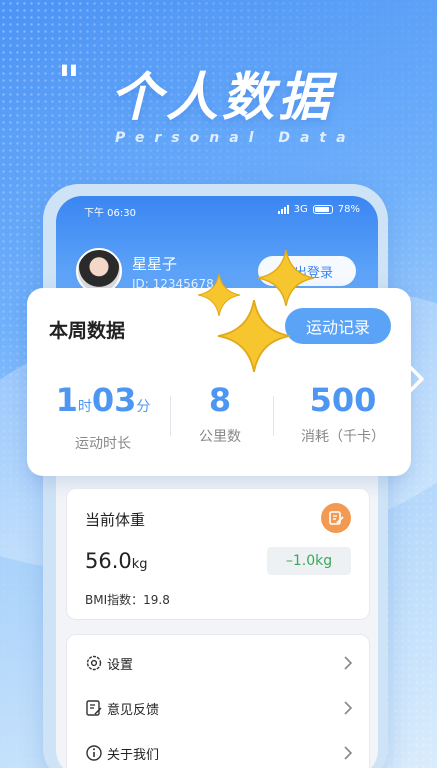  What do you see at coordinates (114, 400) in the screenshot?
I see `duration-minutes: 03` at bounding box center [114, 400].